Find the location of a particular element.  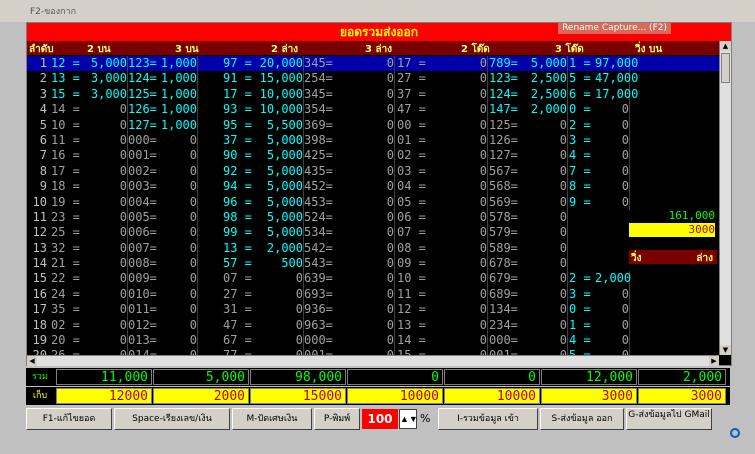

table-row: 18 02 = 0 012= 0 47 = 0 963= 0 13 = 0 234= 0 1 = 0 is located at coordinates (373, 325).